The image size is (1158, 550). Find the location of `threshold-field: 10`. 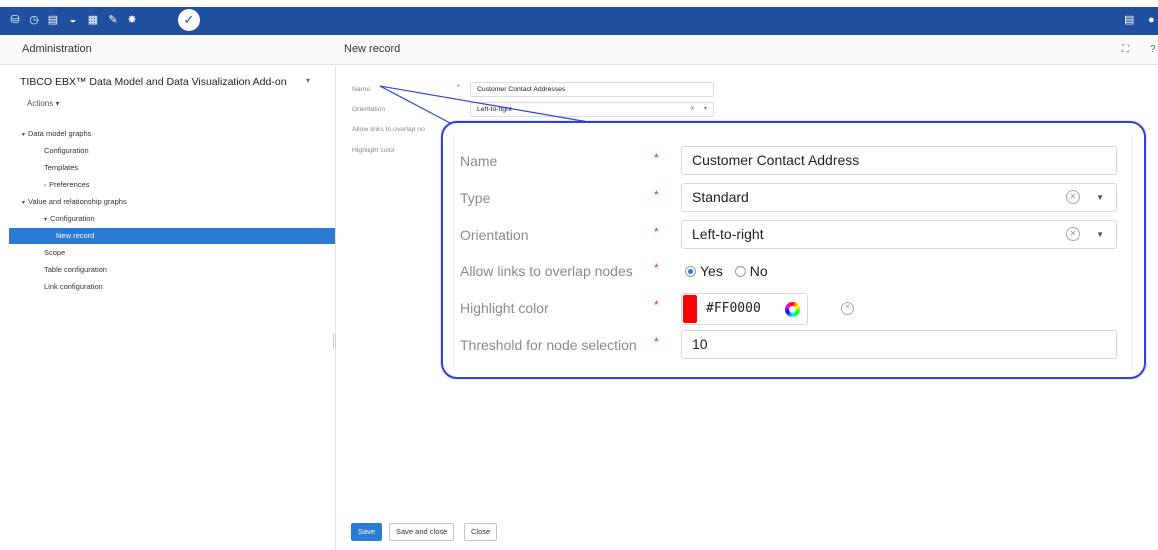

threshold-field: 10 is located at coordinates (899, 344).